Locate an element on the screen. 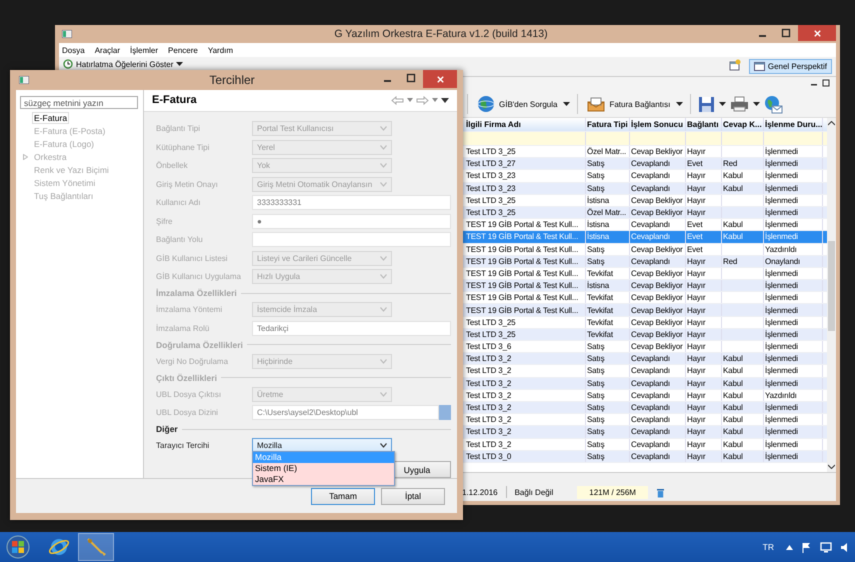 This screenshot has height=562, width=855. menu-item: Yardım is located at coordinates (221, 50).